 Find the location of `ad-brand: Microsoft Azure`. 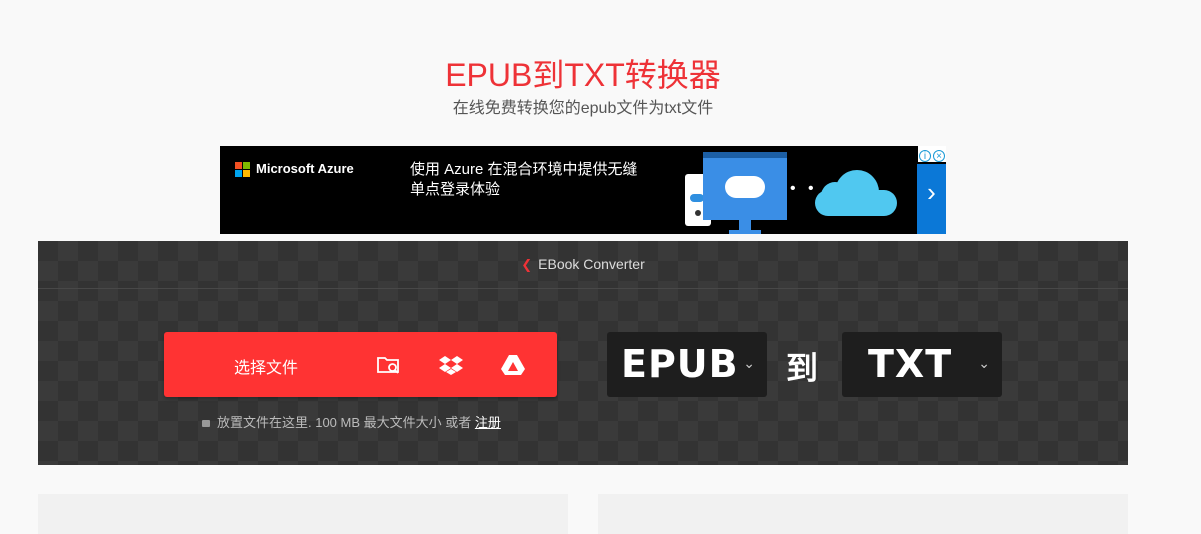

ad-brand: Microsoft Azure is located at coordinates (305, 168).